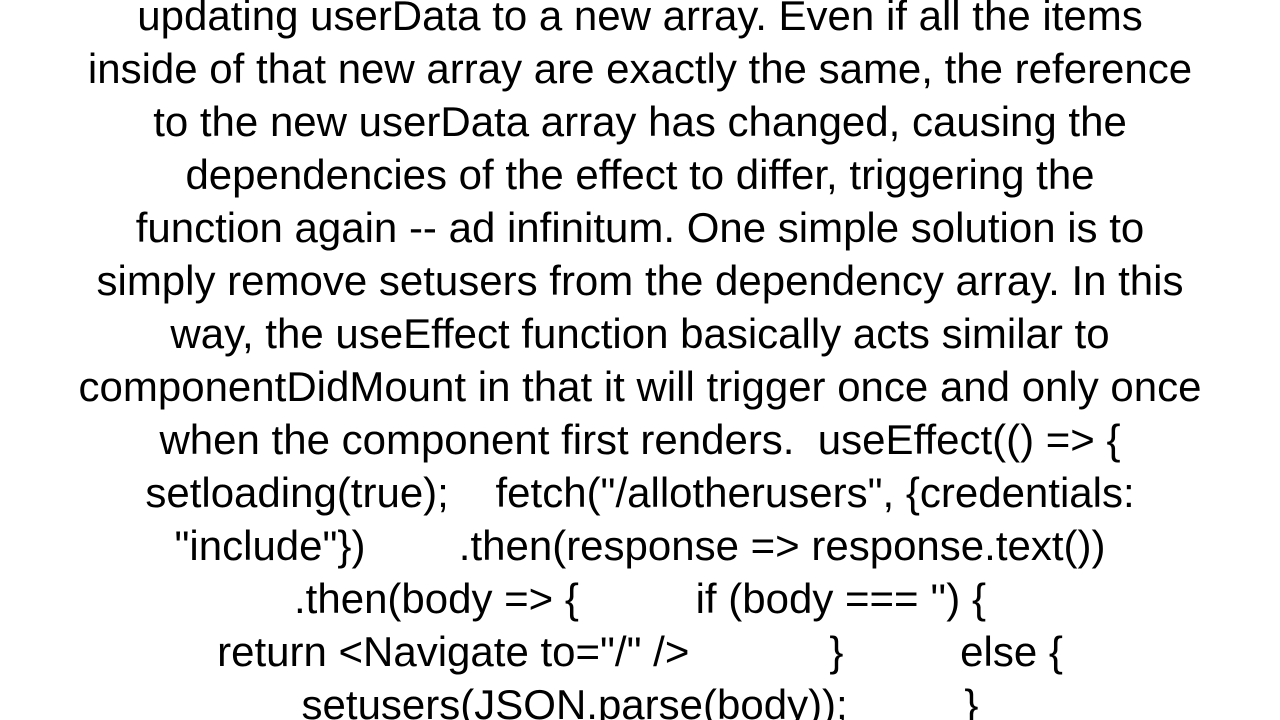 This screenshot has height=720, width=1280. I want to click on text-line: return <Navigate to="/" /> } else {, so click(640, 651).